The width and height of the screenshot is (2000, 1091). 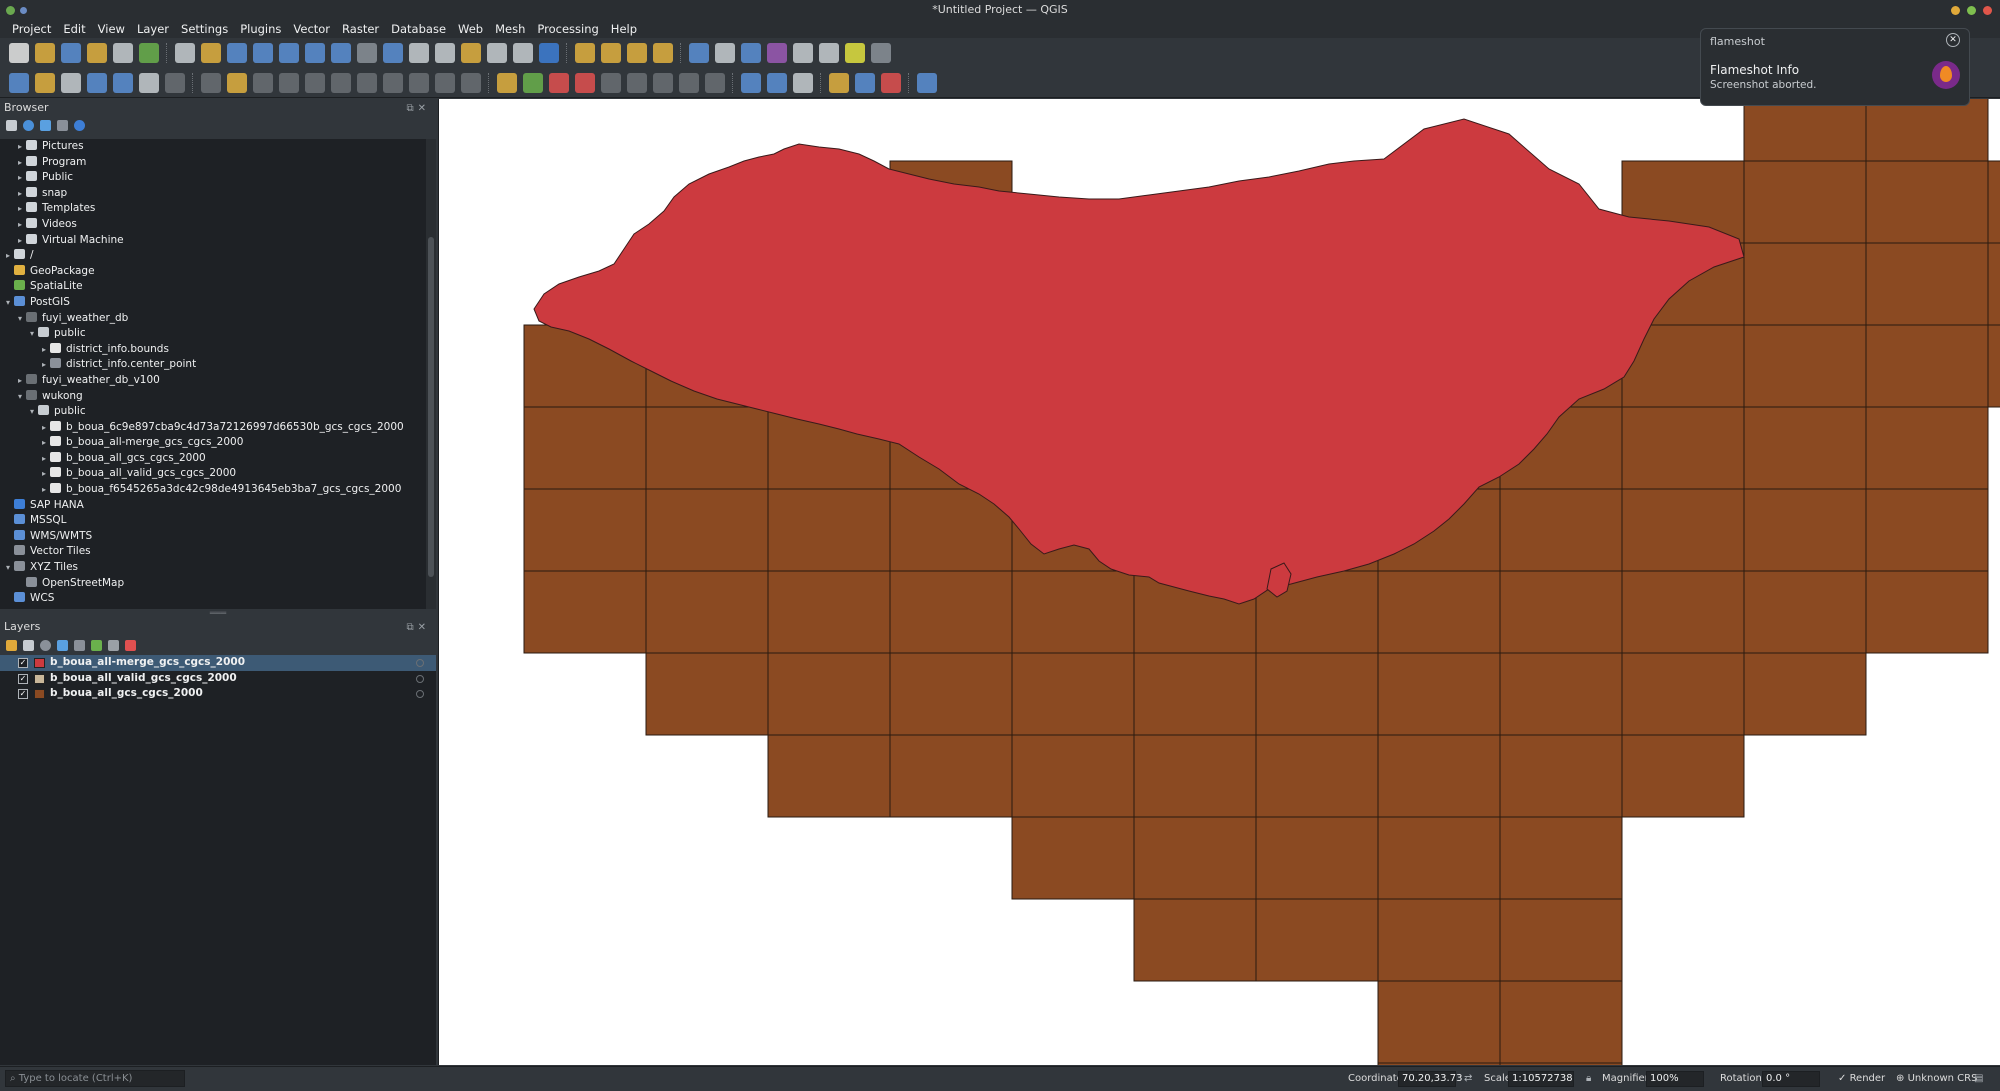 I want to click on pin-icon, so click(x=23, y=10).